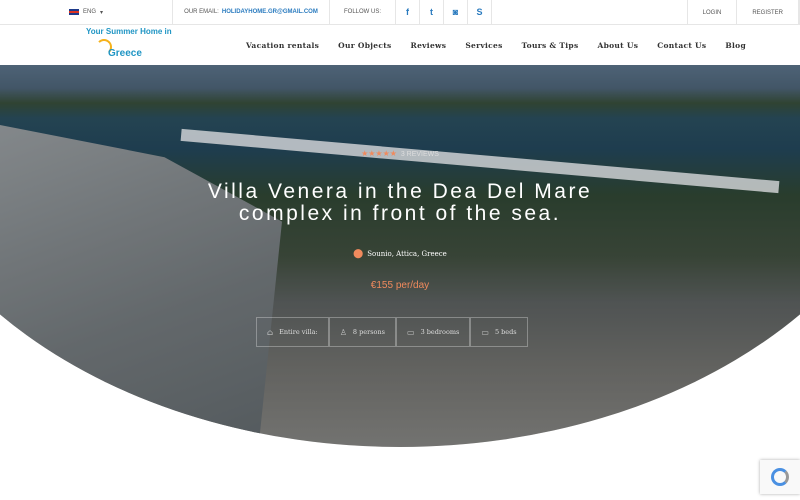 The height and width of the screenshot is (500, 800). What do you see at coordinates (483, 45) in the screenshot?
I see `nav-services: Services` at bounding box center [483, 45].